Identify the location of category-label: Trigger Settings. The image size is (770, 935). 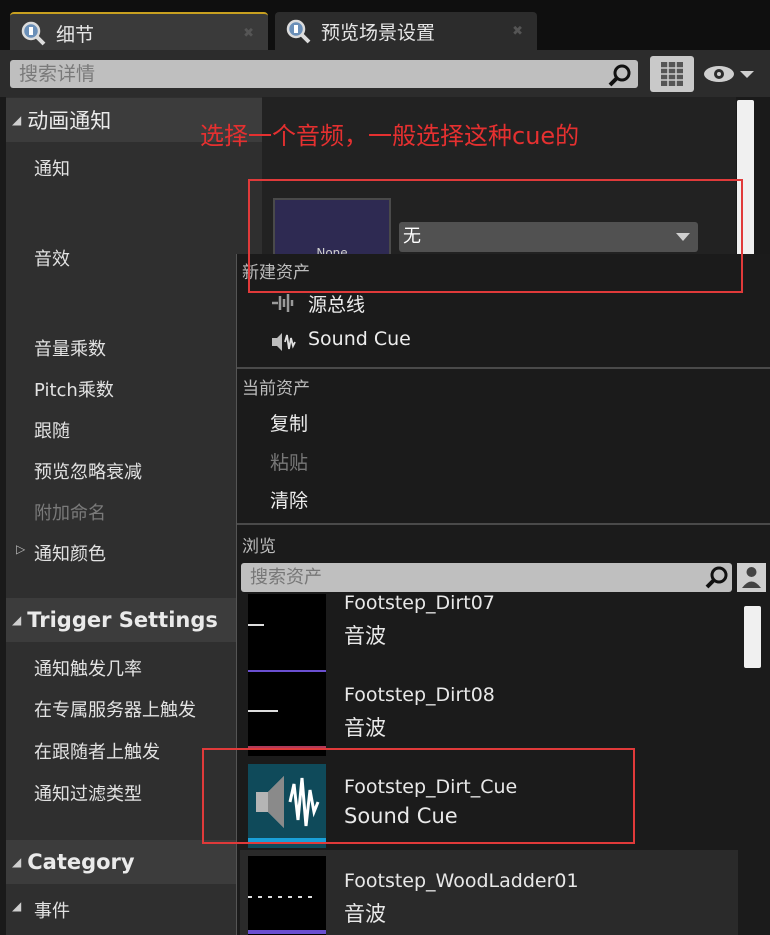
(122, 620).